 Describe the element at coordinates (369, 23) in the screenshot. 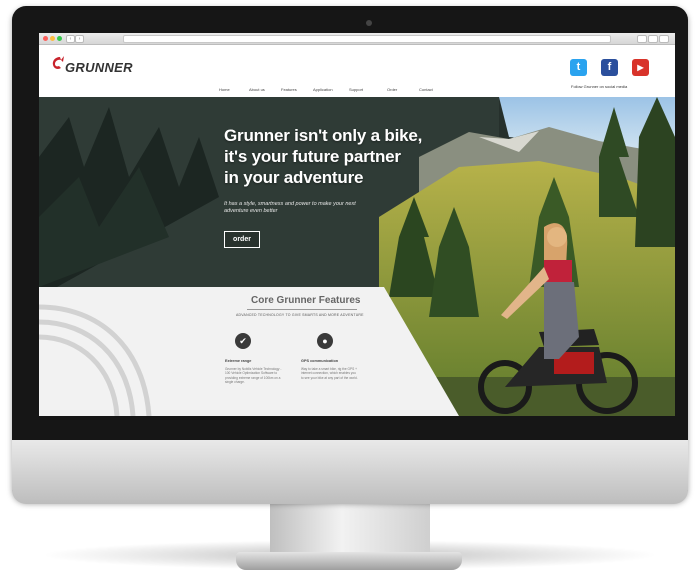

I see `camera-icon` at that location.